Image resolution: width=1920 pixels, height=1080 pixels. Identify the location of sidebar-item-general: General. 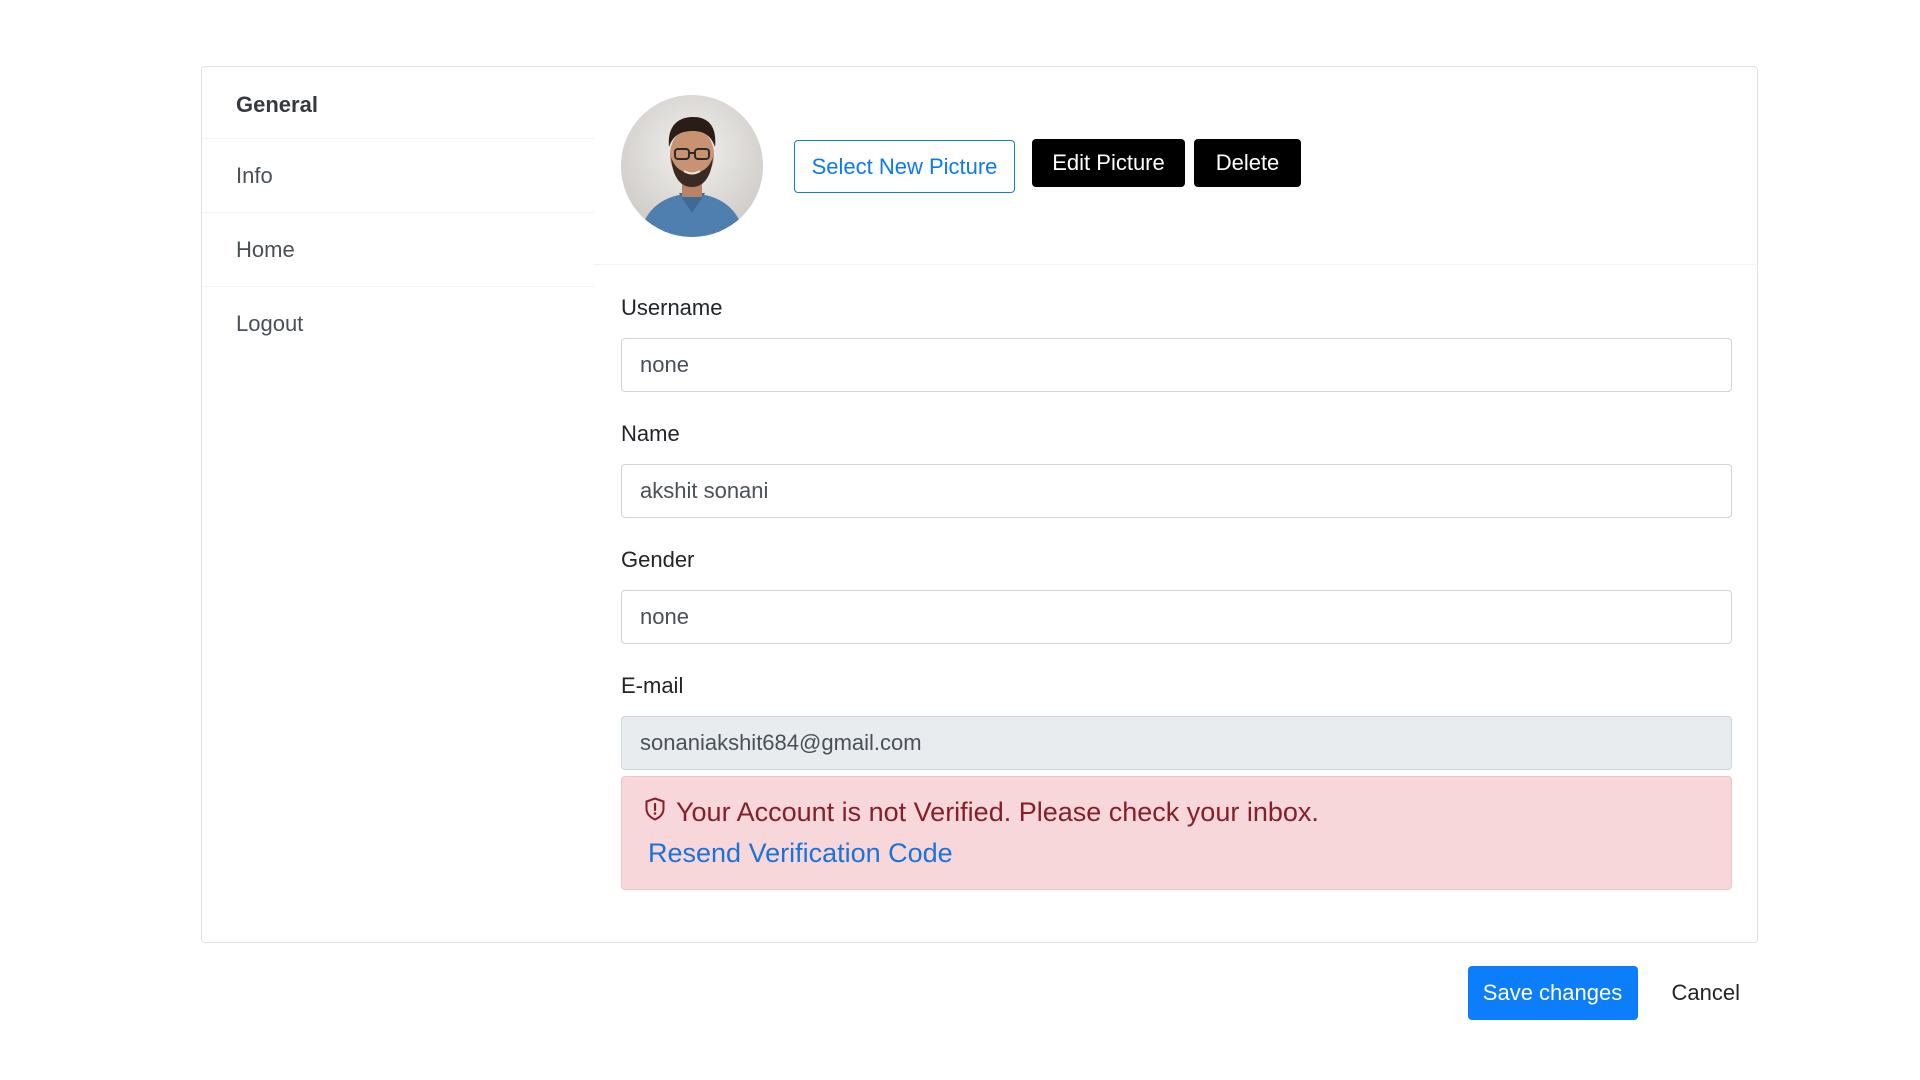
(398, 103).